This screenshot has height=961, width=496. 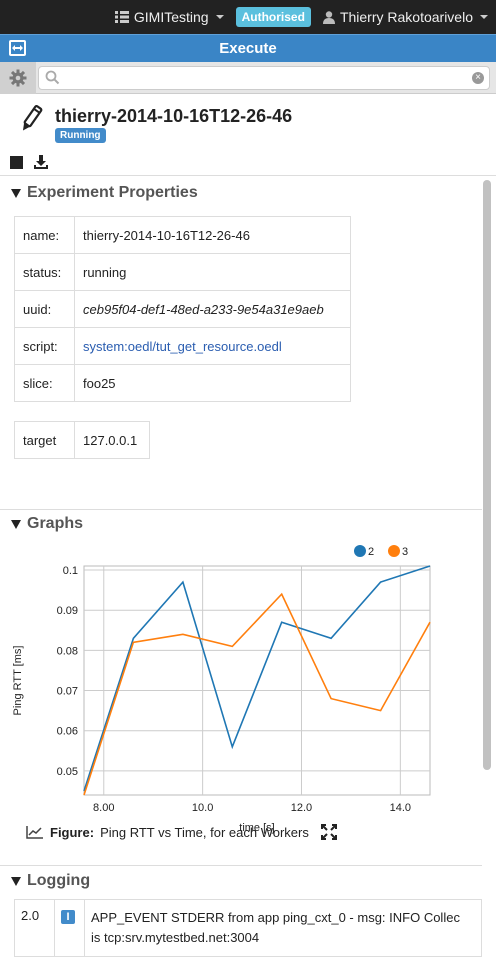 What do you see at coordinates (44, 235) in the screenshot?
I see `property-key: name:` at bounding box center [44, 235].